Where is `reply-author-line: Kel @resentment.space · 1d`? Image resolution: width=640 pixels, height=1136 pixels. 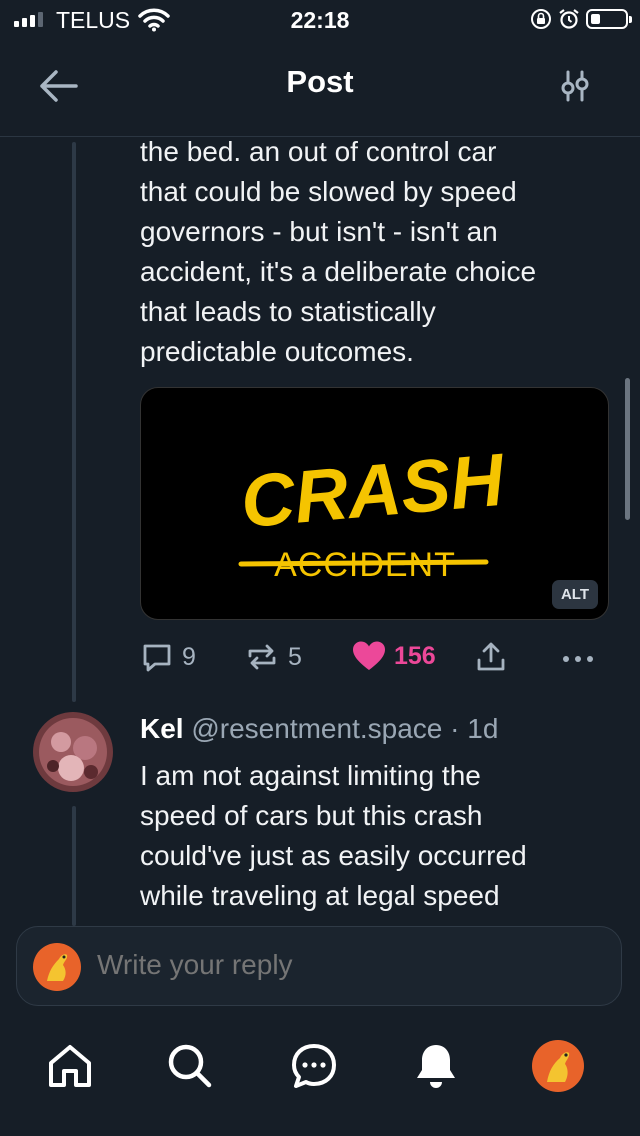
reply-author-line: Kel @resentment.space · 1d is located at coordinates (319, 729).